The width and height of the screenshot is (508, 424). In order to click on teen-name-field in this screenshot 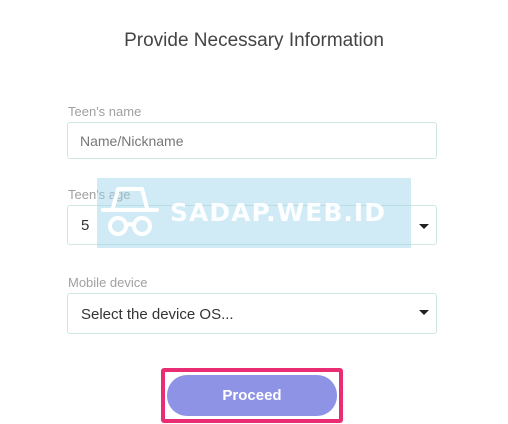, I will do `click(252, 140)`.